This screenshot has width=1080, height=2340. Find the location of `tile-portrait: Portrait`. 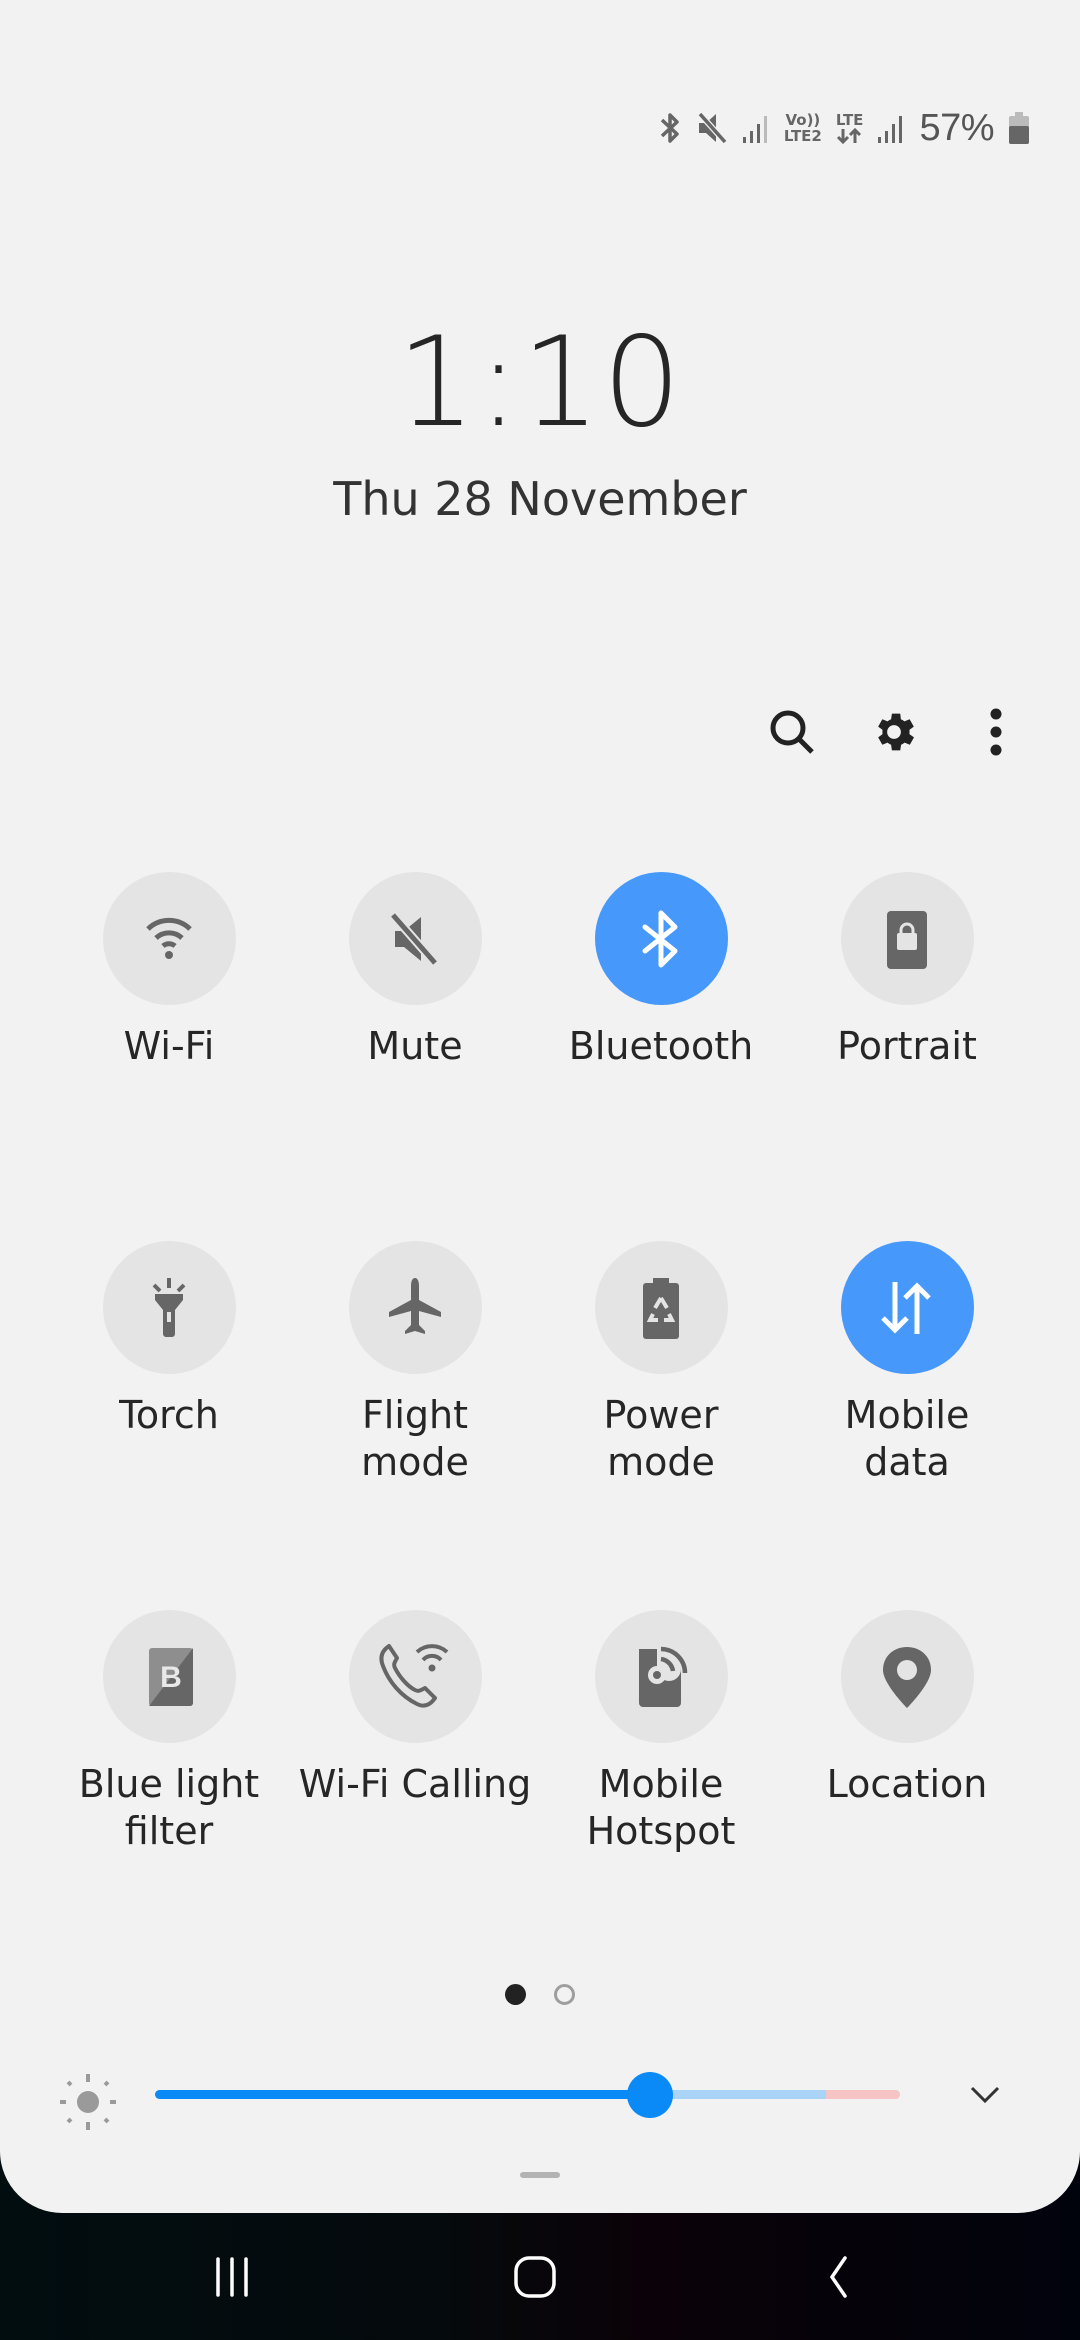

tile-portrait: Portrait is located at coordinates (907, 971).